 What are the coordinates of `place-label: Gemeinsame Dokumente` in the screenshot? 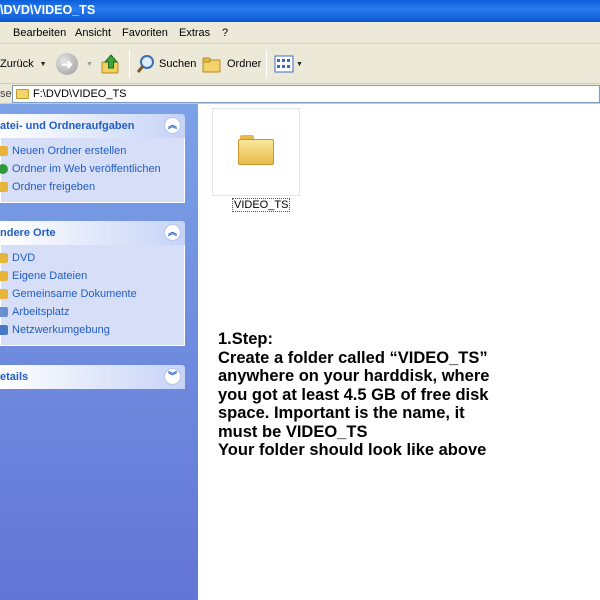 It's located at (74, 294).